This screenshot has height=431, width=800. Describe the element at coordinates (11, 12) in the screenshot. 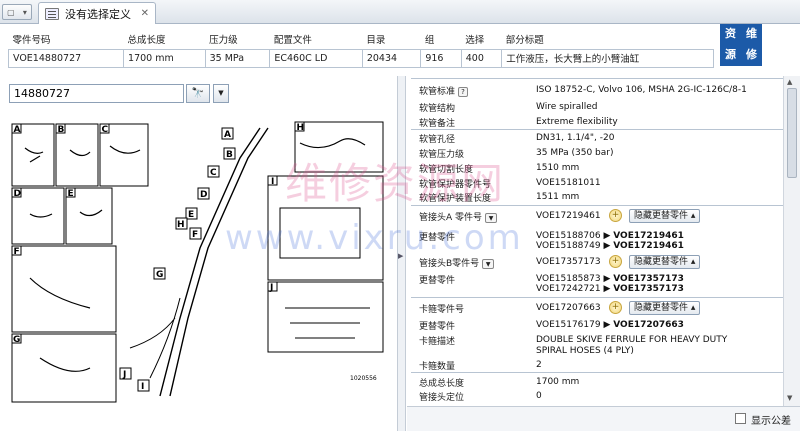

I see `window-icon: ▢` at that location.